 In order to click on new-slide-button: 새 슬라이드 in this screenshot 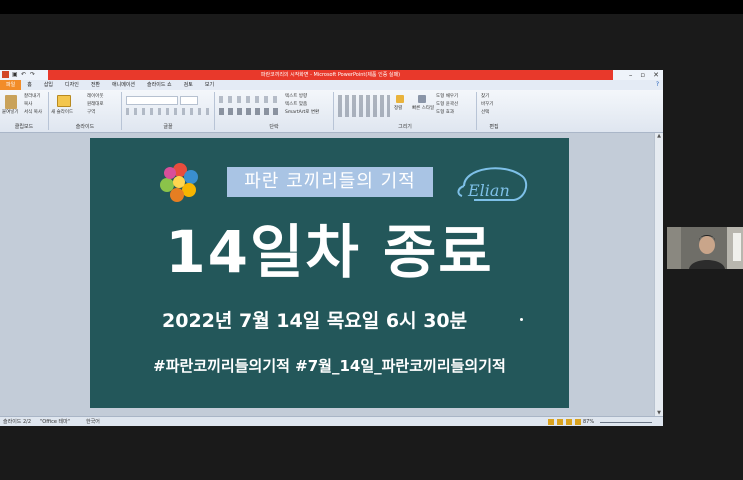, I will do `click(62, 113)`.